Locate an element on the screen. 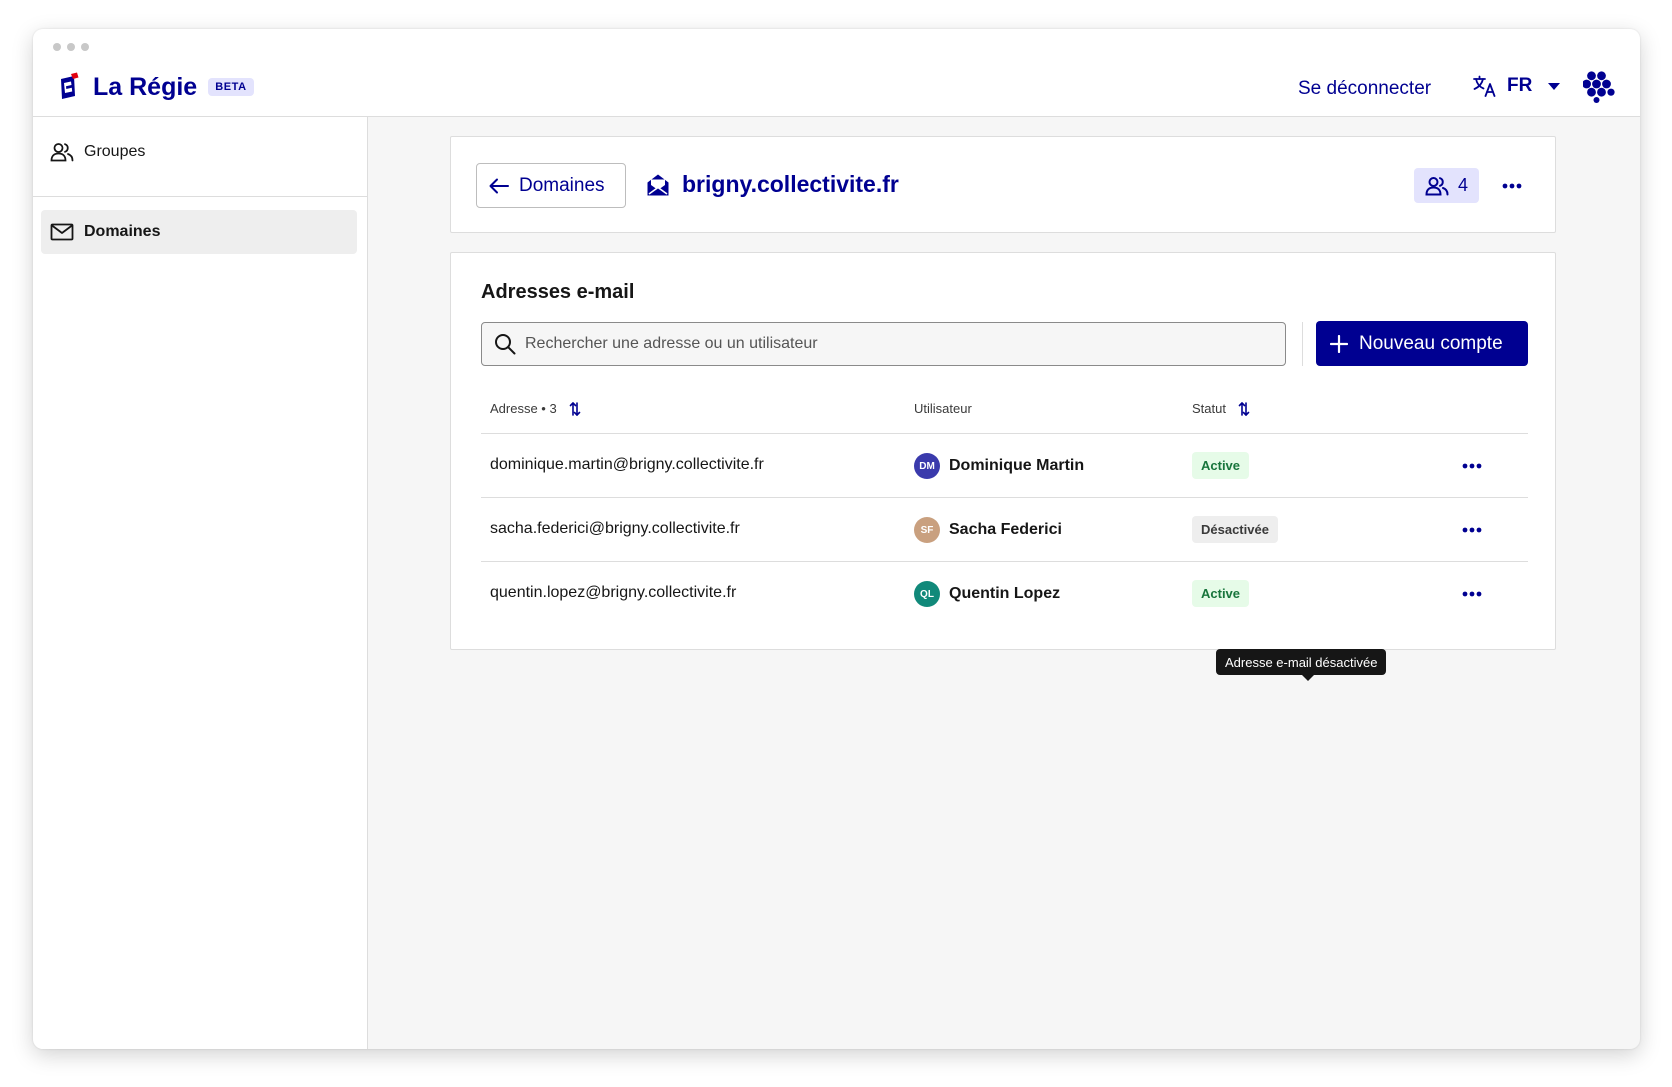 This screenshot has width=1672, height=1087. section-title: Adresses e-mail is located at coordinates (558, 292).